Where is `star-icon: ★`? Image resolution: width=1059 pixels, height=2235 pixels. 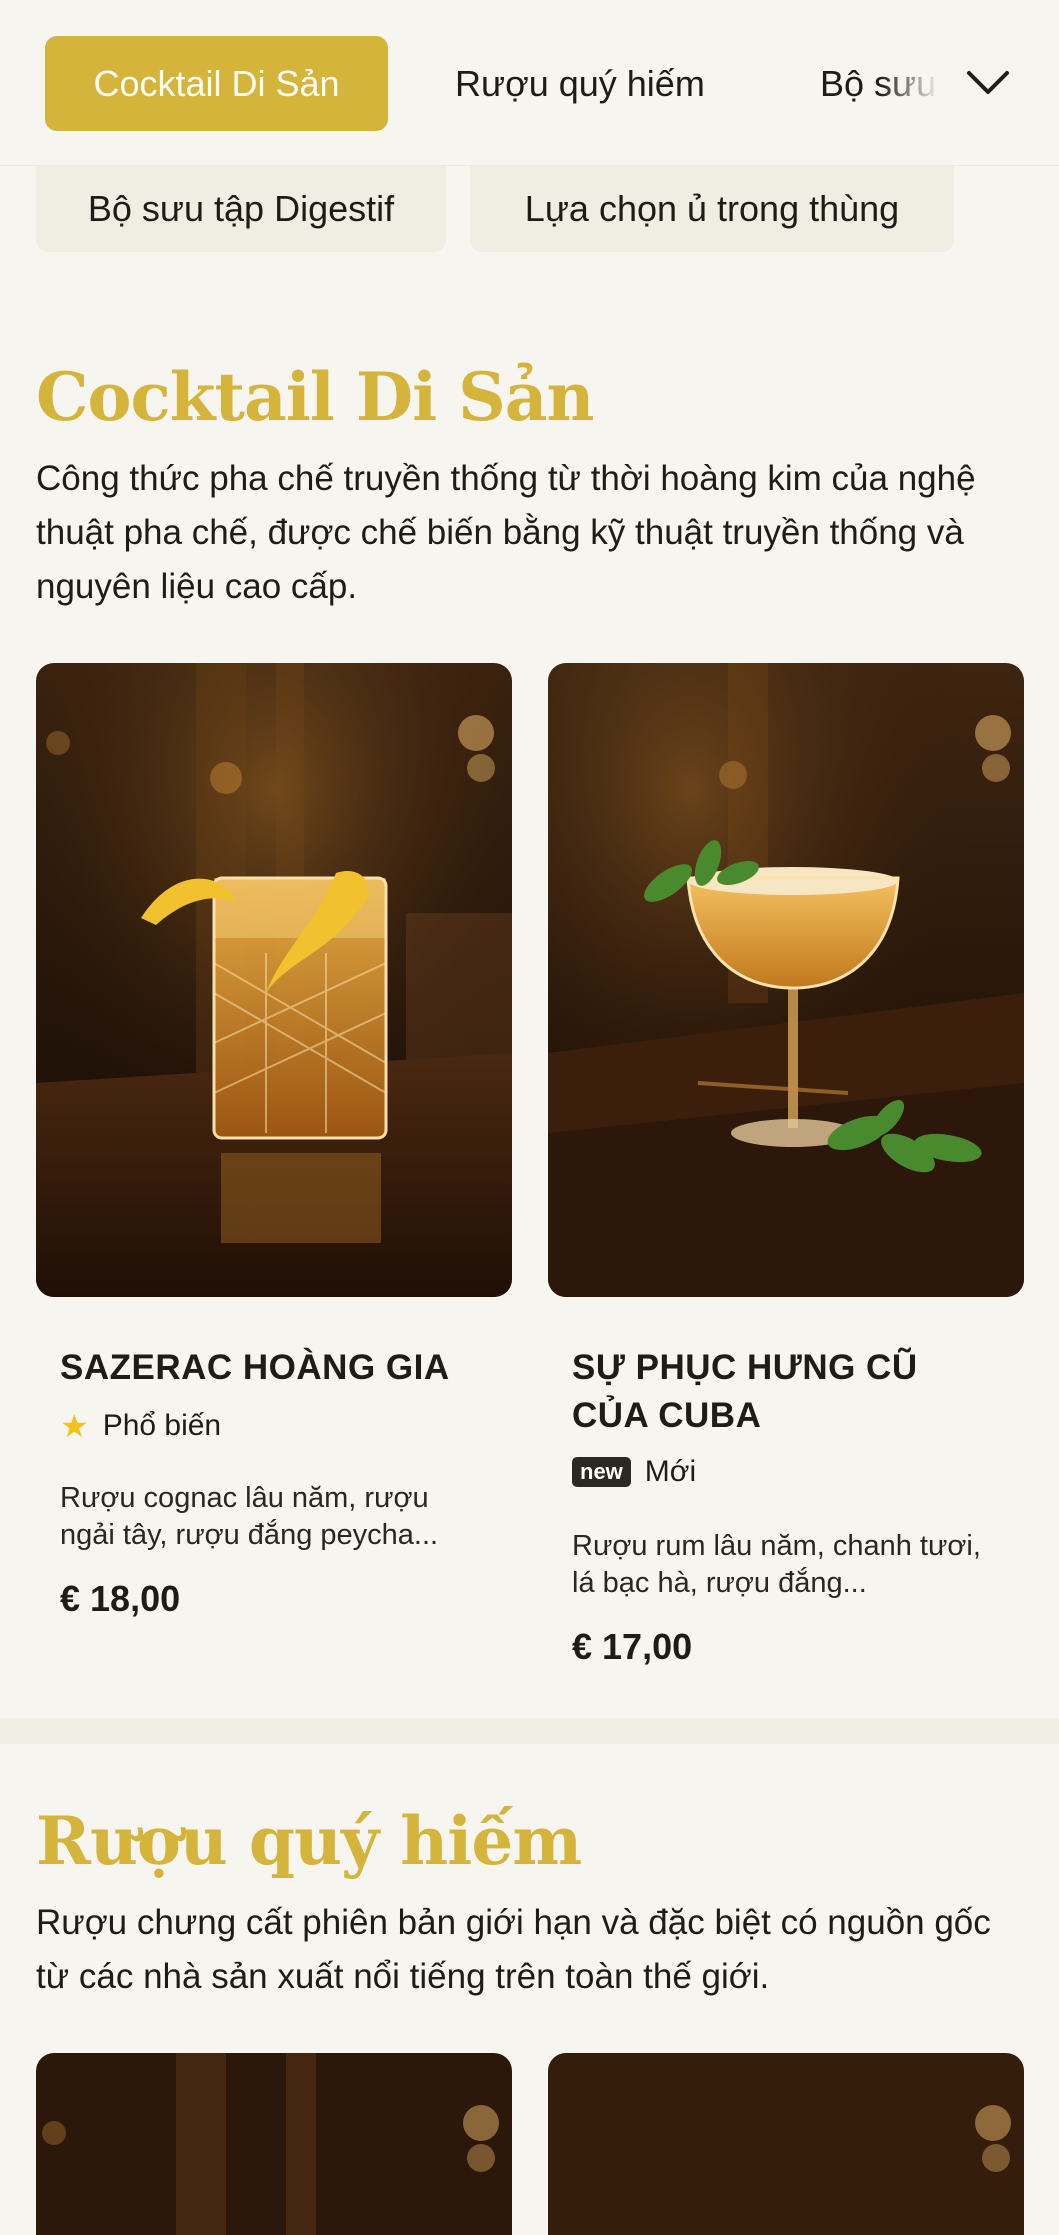
star-icon: ★ is located at coordinates (74, 1426).